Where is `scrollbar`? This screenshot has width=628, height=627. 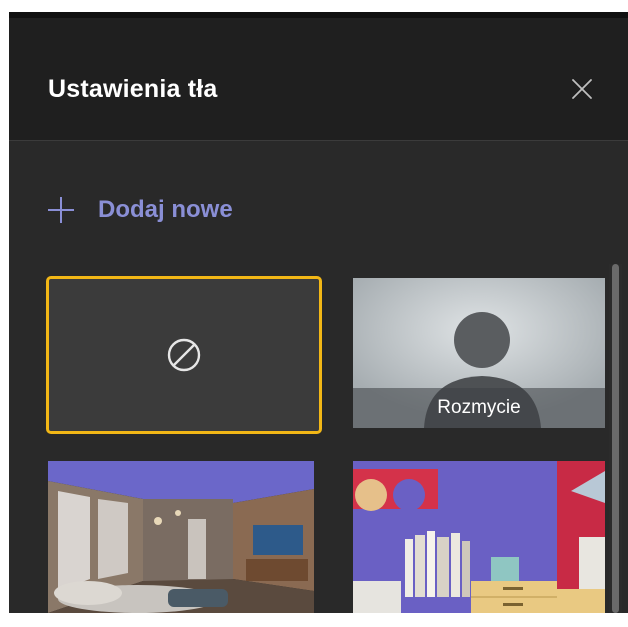 scrollbar is located at coordinates (615, 438).